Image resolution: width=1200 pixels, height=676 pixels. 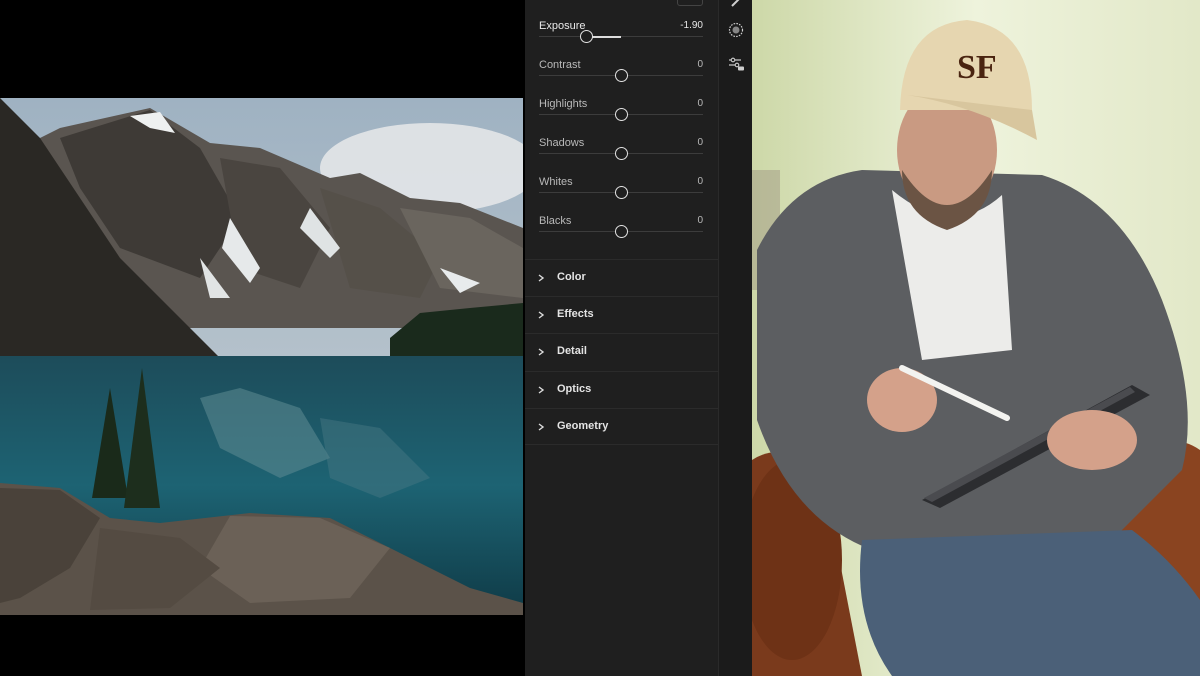 What do you see at coordinates (621, 389) in the screenshot?
I see `section-optics: Optics` at bounding box center [621, 389].